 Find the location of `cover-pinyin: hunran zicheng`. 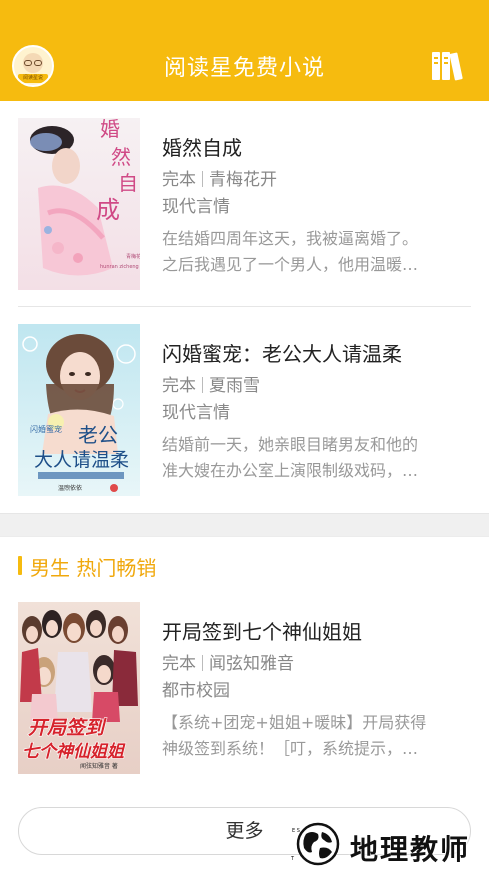

cover-pinyin: hunran zicheng is located at coordinates (119, 267).